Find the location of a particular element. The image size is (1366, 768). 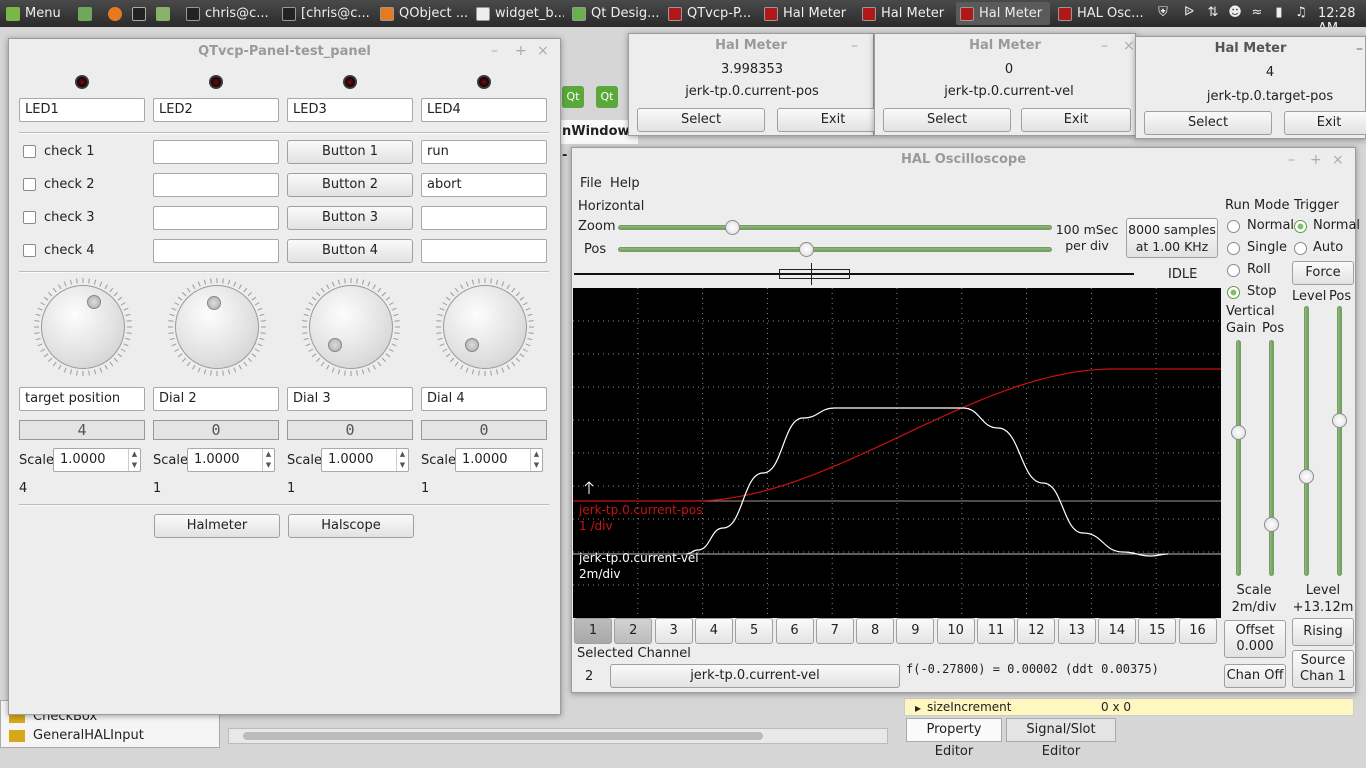

channel-button-2: 2 is located at coordinates (633, 631).